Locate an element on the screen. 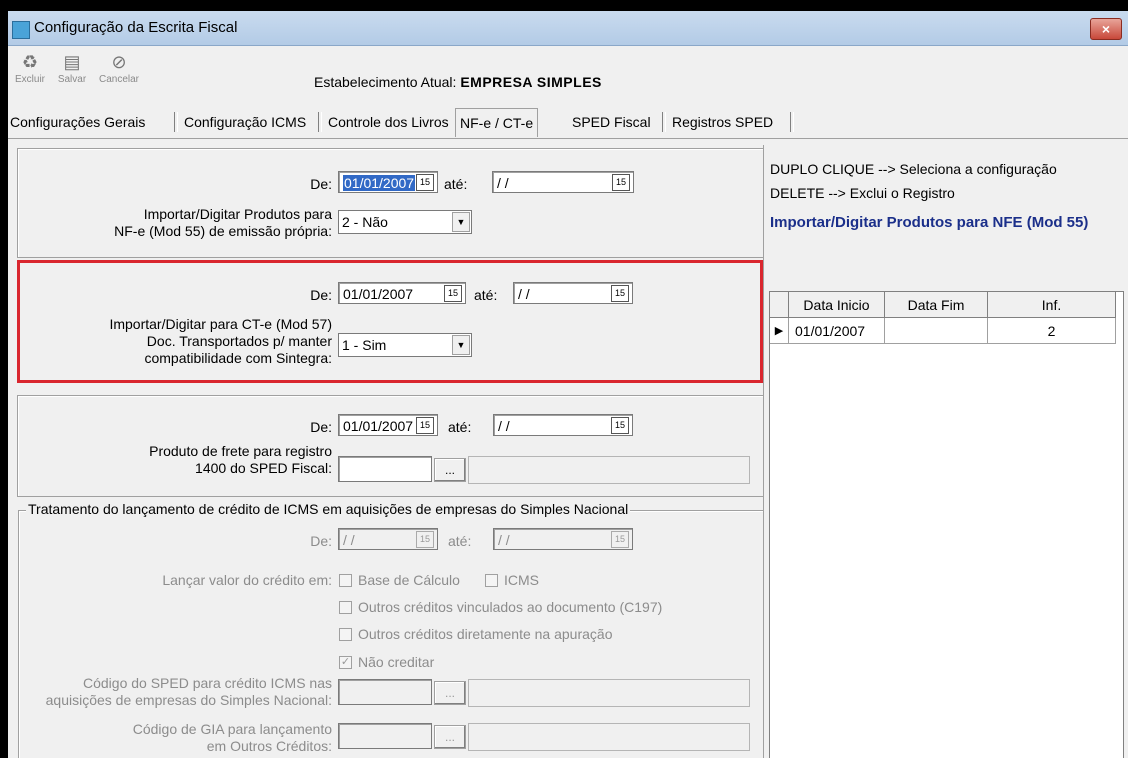  section1-combo: 2 - Não ▼ is located at coordinates (405, 222).